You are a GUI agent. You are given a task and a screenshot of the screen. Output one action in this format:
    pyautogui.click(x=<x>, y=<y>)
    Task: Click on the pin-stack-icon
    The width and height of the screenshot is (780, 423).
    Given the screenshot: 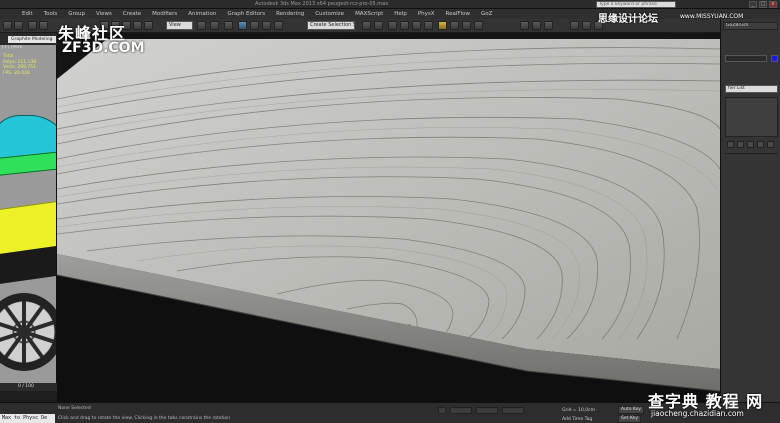 What is the action you would take?
    pyautogui.click(x=730, y=144)
    